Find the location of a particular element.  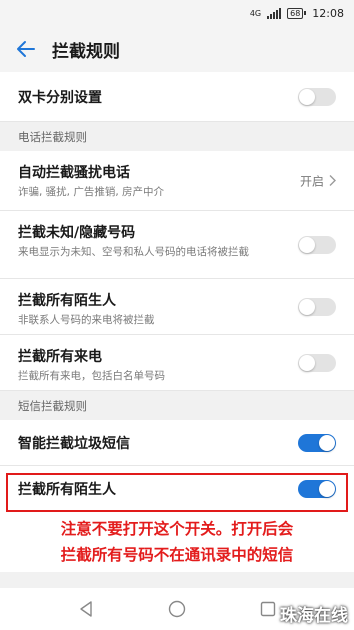

auto-block-value: 开启 is located at coordinates (311, 181).